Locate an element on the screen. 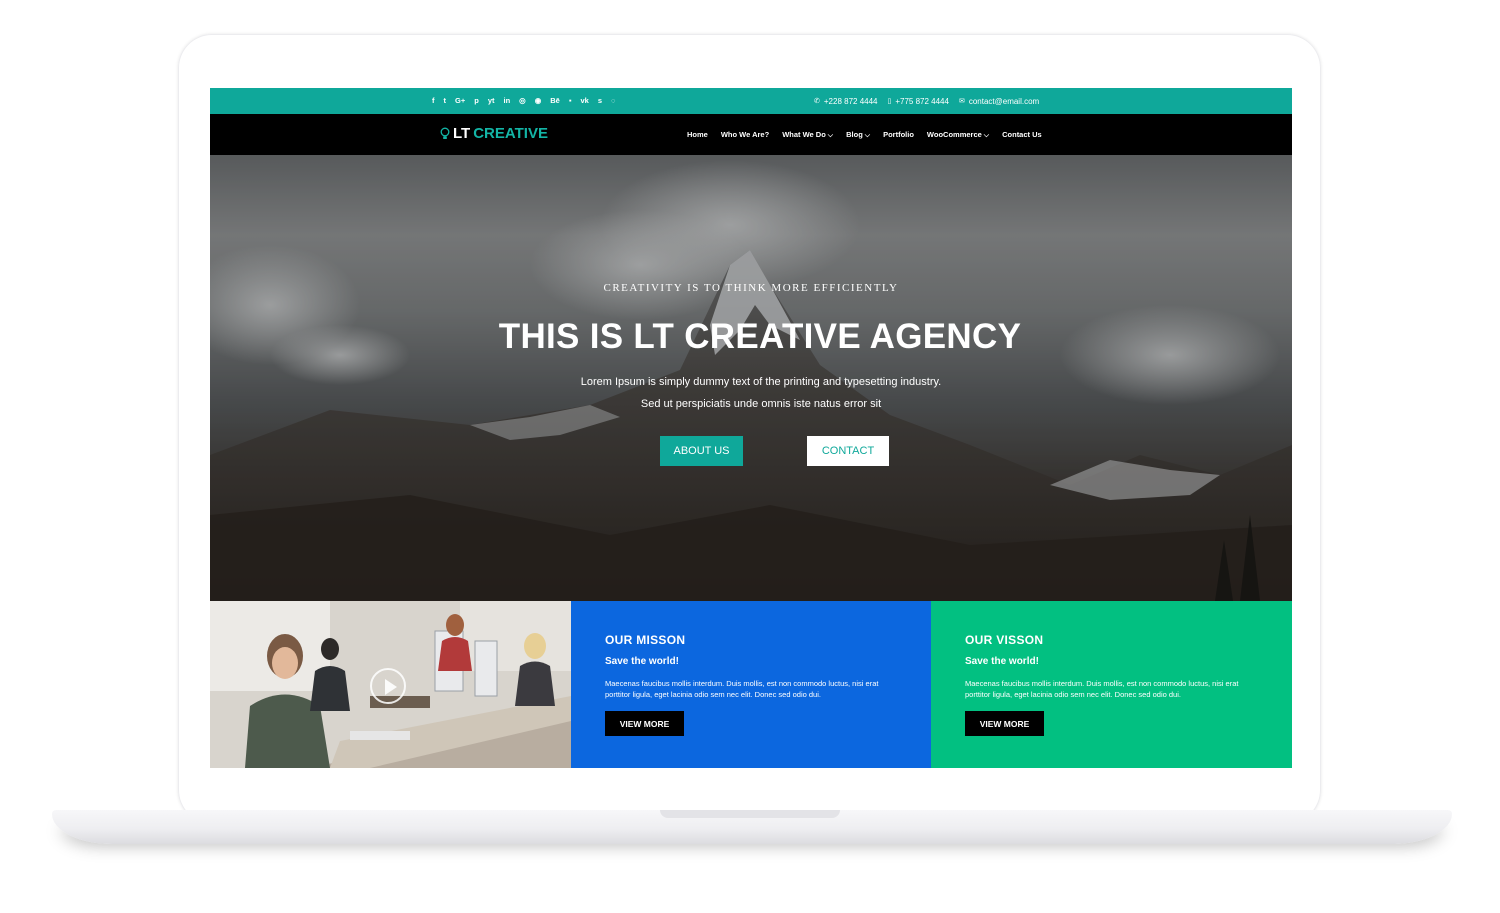 The width and height of the screenshot is (1500, 913). pinterest-icon: p is located at coordinates (476, 101).